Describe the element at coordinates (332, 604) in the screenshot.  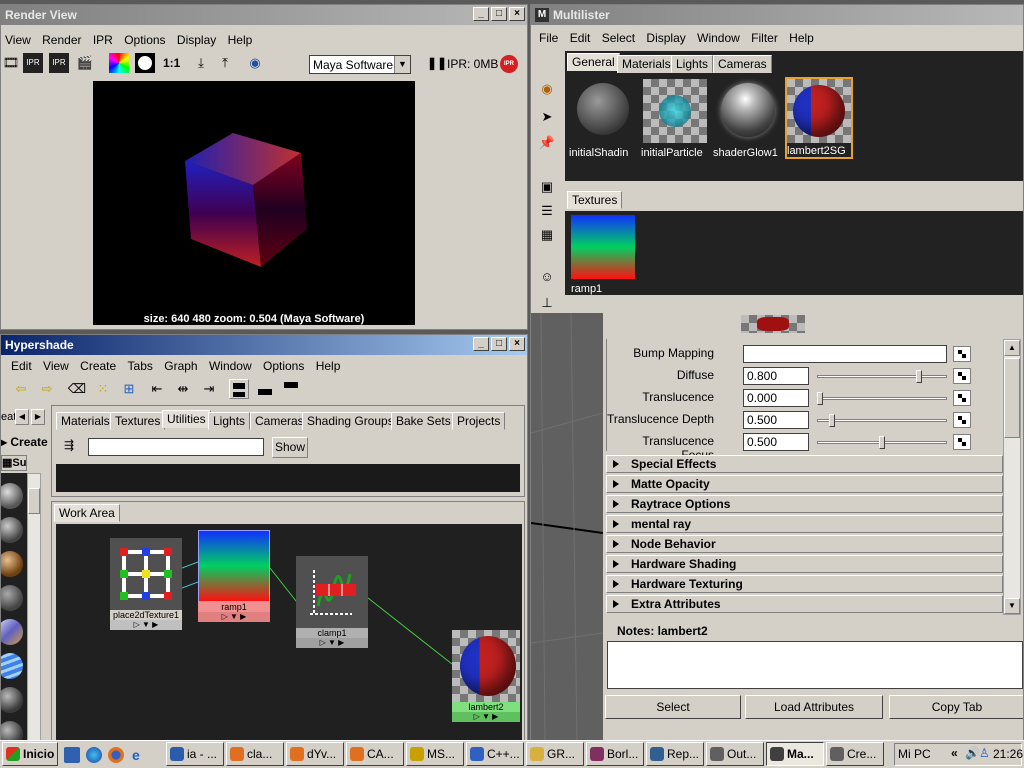
I see `node-clamp1: clamp1 ▷ ▼ ▶` at that location.